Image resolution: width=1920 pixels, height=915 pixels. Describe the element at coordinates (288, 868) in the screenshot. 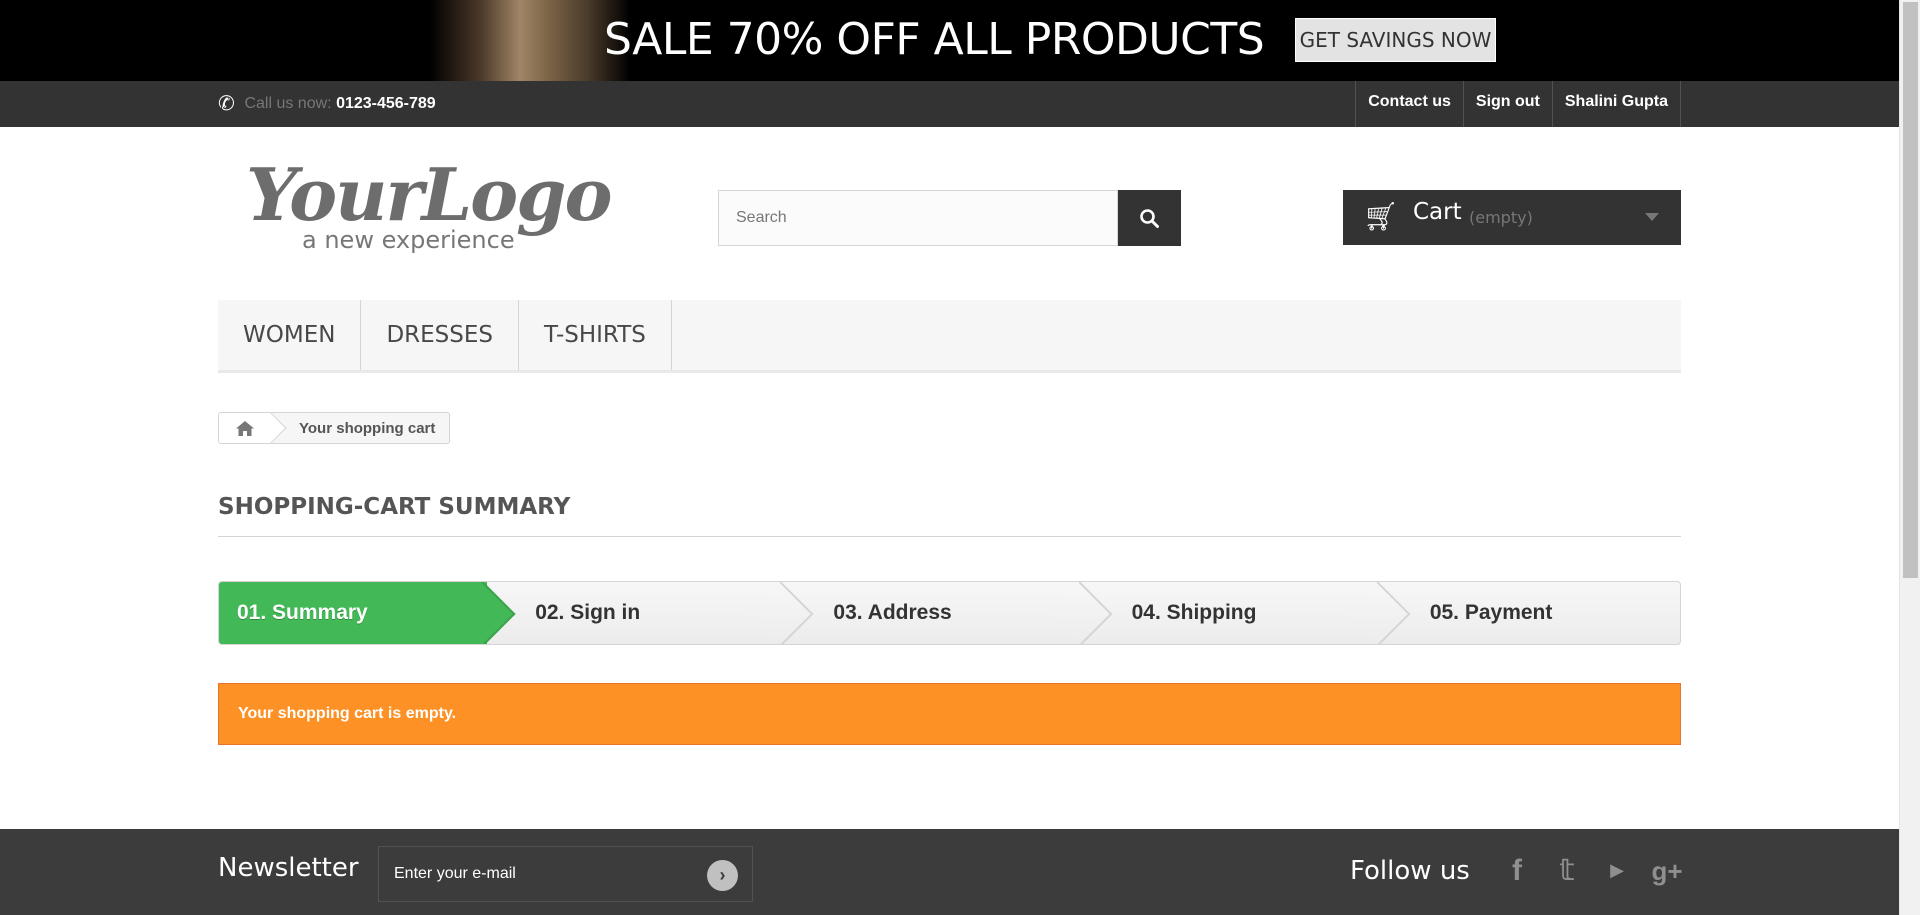

I see `newsletter-title: Newsletter` at that location.